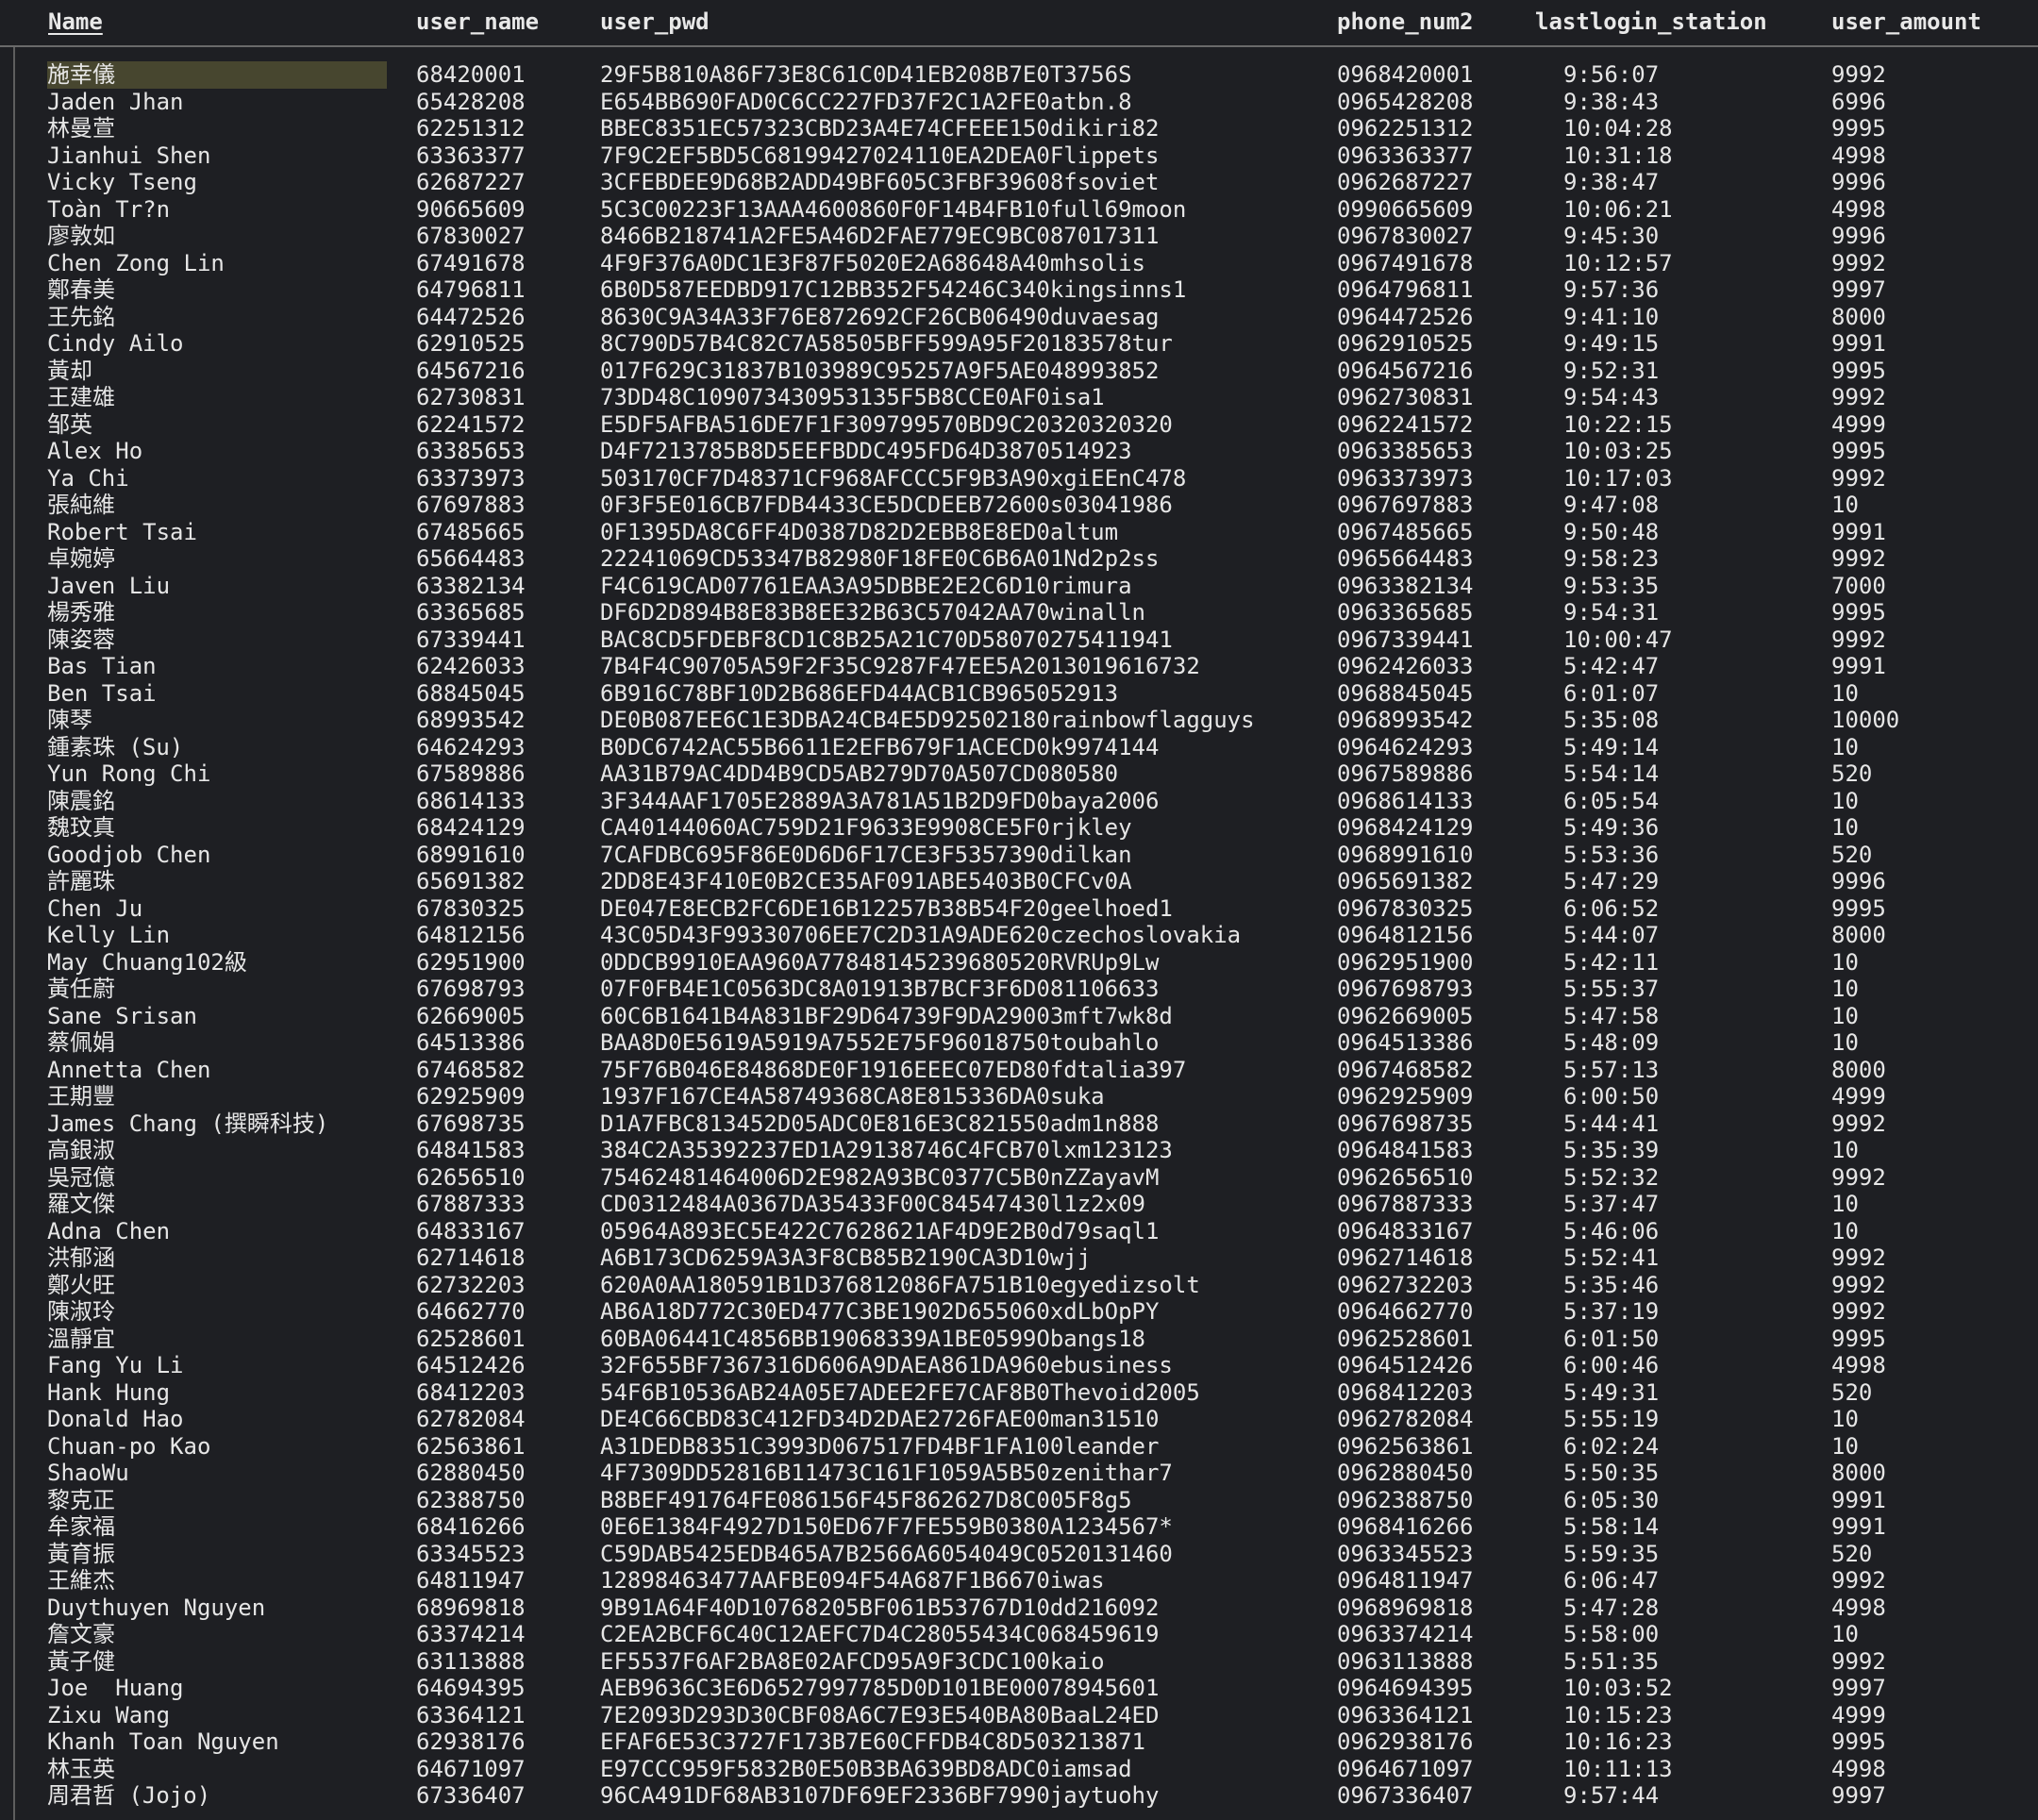  What do you see at coordinates (81, 1042) in the screenshot?
I see `name-cell: 蔡佩娟` at bounding box center [81, 1042].